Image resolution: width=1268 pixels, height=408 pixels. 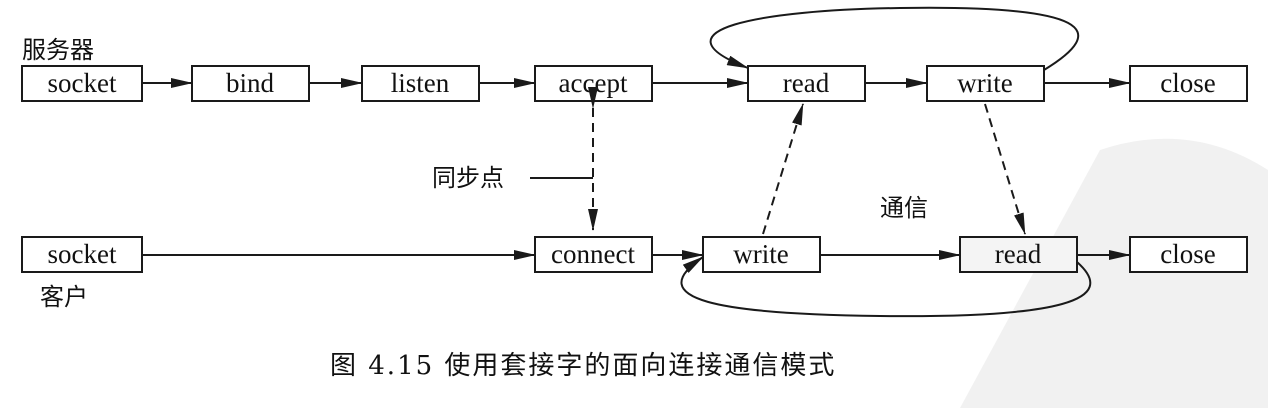 I want to click on server-node-accept-label: accept, so click(x=593, y=83).